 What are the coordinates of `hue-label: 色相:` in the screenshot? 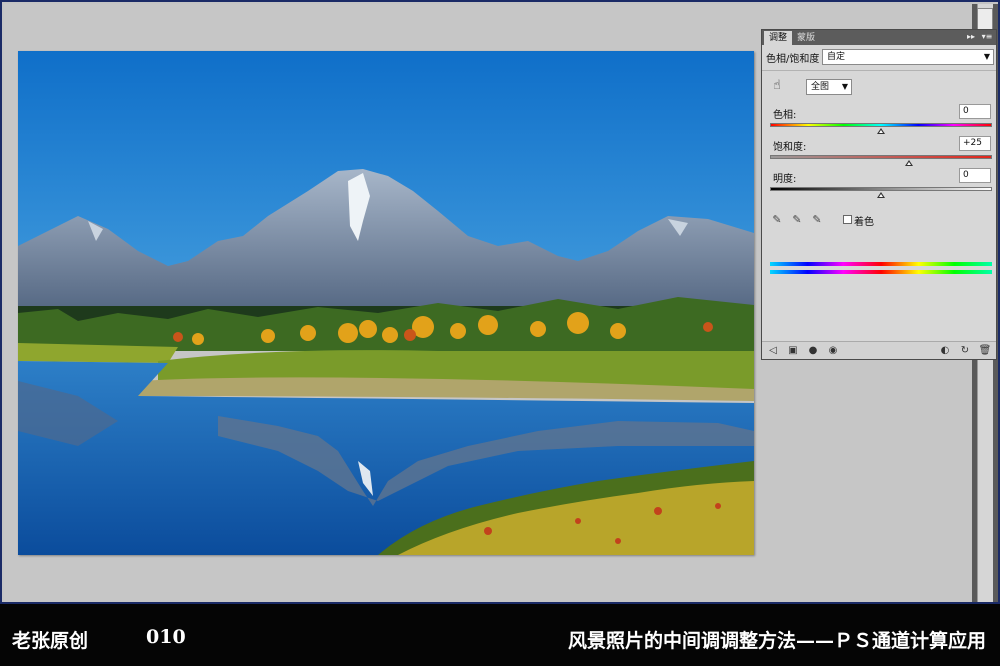 It's located at (785, 115).